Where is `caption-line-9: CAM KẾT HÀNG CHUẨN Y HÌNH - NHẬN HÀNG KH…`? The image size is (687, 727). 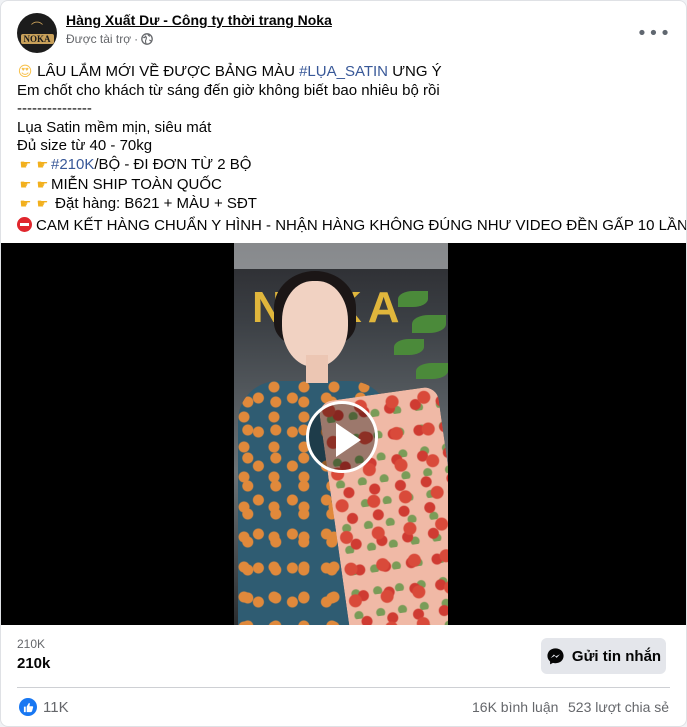
caption-line-9: CAM KẾT HÀNG CHUẨN Y HÌNH - NHẬN HÀNG KH… is located at coordinates (351, 225).